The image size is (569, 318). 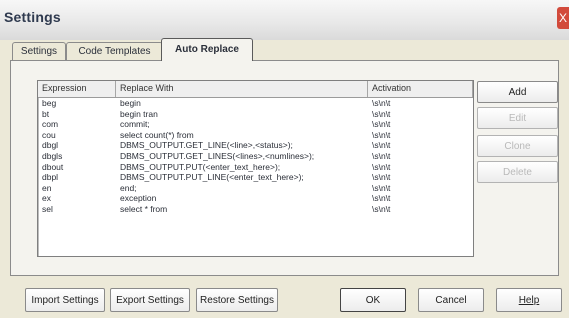 I want to click on replace-with-cell: begin, so click(x=130, y=103).